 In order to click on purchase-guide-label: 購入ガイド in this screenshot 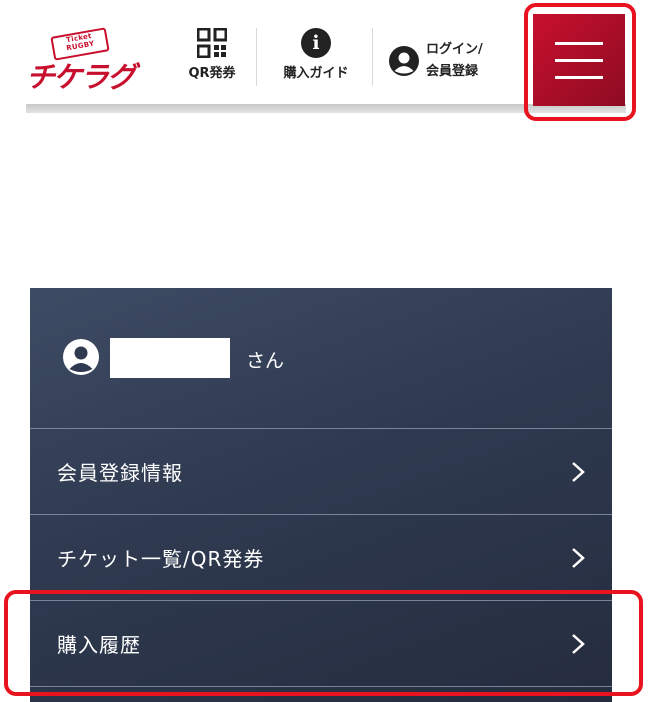, I will do `click(316, 73)`.